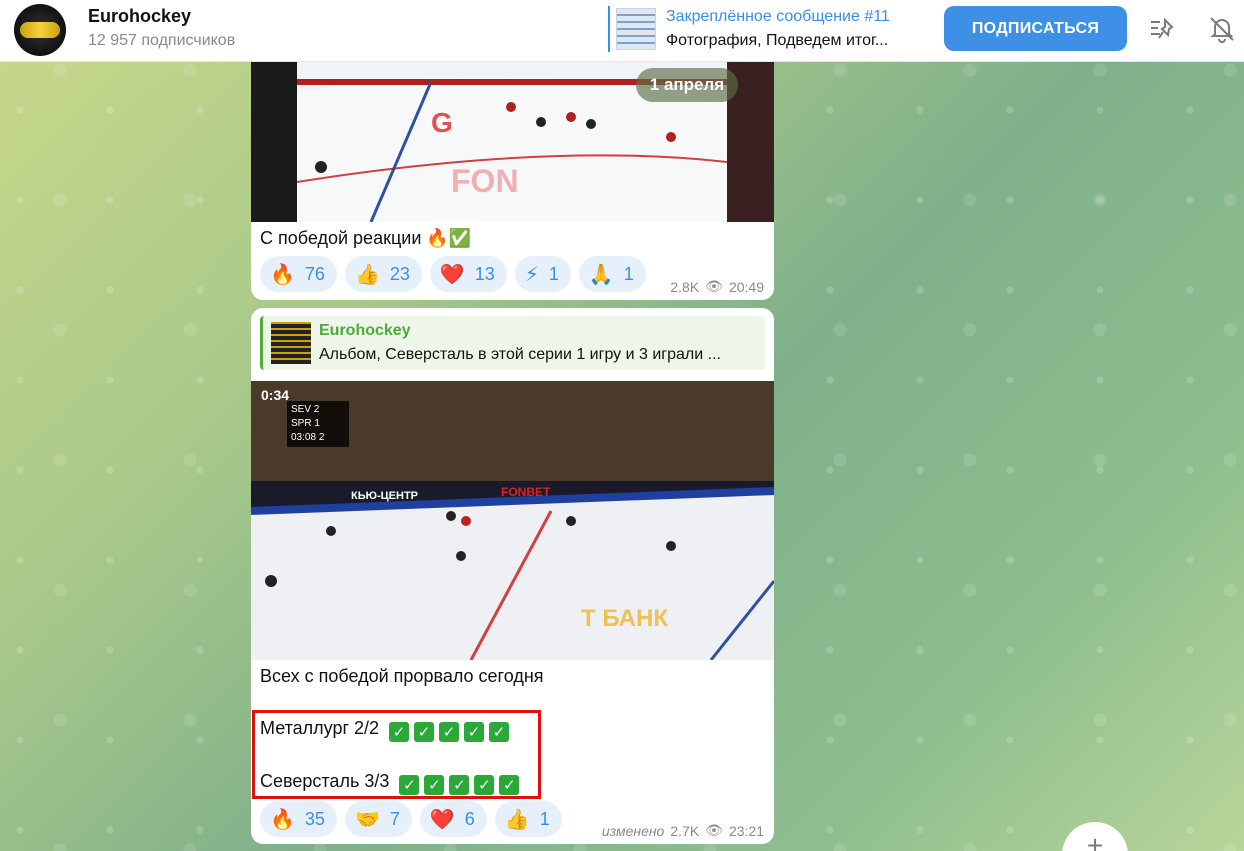 The height and width of the screenshot is (851, 1244). What do you see at coordinates (624, 618) in the screenshot?
I see `svg-text: T БАНК` at bounding box center [624, 618].